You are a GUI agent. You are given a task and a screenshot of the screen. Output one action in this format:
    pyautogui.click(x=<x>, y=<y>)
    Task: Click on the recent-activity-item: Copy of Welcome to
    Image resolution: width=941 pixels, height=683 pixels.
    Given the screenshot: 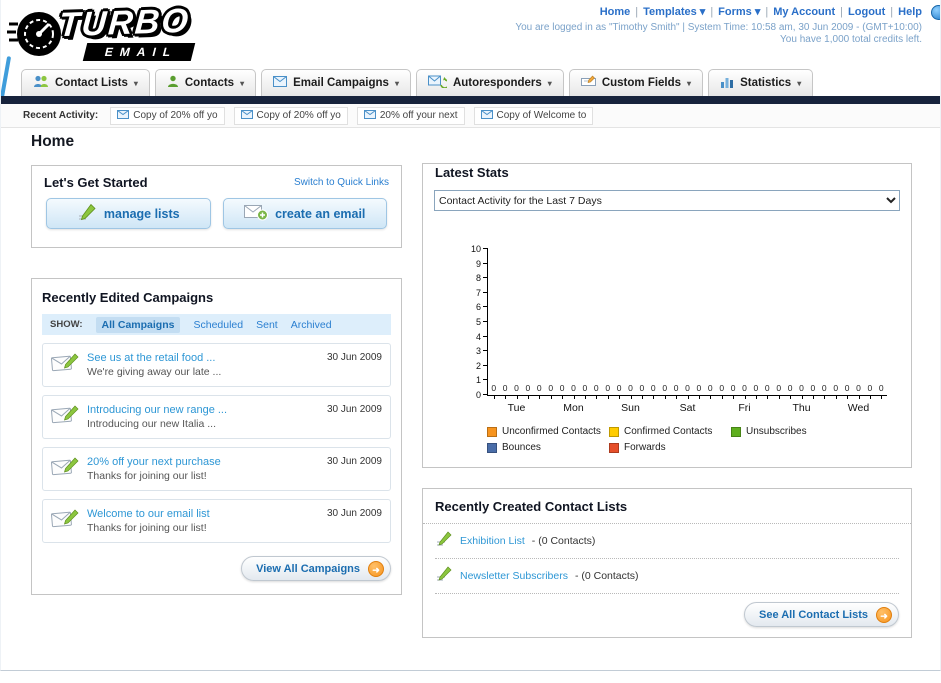 What is the action you would take?
    pyautogui.click(x=533, y=115)
    